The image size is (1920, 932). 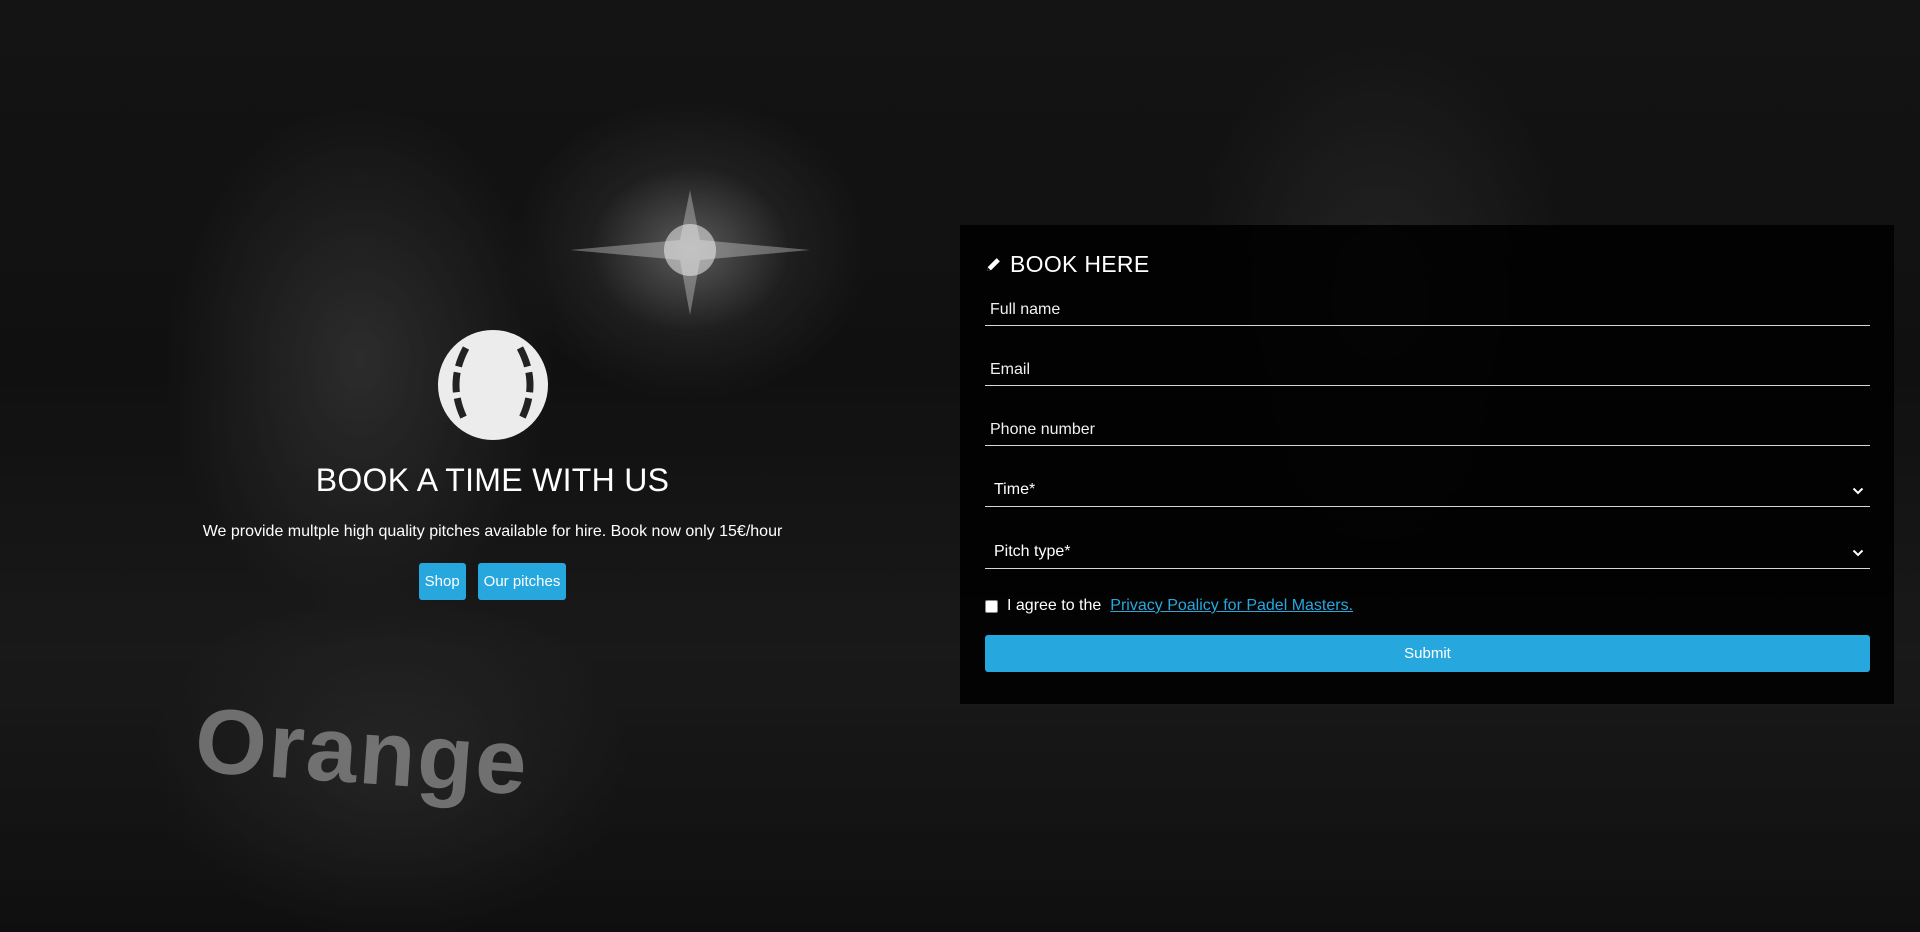 I want to click on pencil-icon, so click(x=993, y=264).